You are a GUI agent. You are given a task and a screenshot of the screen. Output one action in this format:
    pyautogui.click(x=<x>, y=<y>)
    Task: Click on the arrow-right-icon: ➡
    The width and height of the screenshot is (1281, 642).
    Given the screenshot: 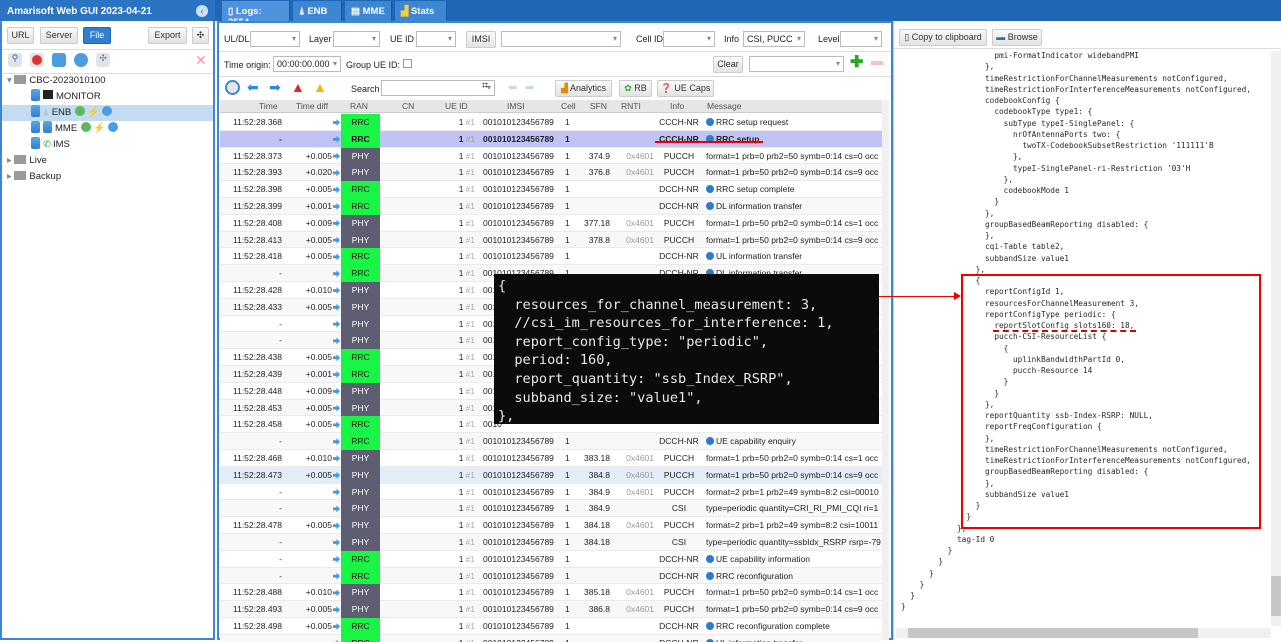 What is the action you would take?
    pyautogui.click(x=276, y=87)
    